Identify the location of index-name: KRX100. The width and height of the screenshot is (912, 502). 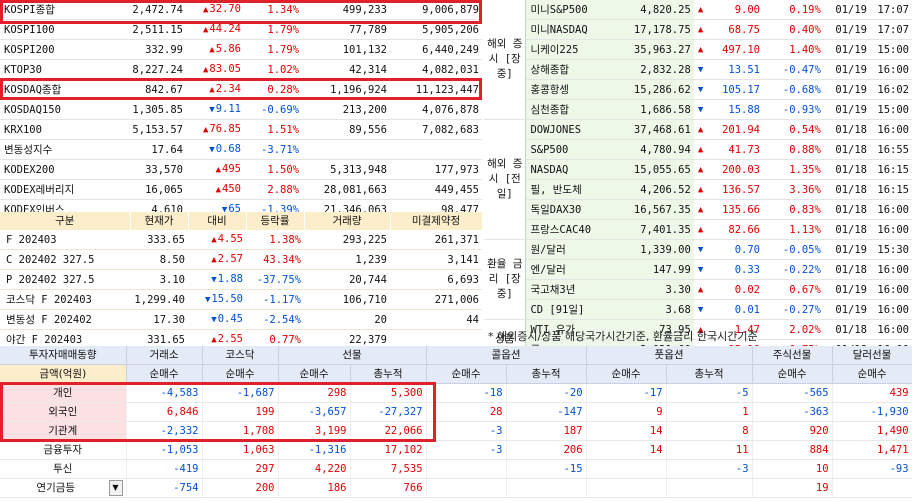
(64, 129).